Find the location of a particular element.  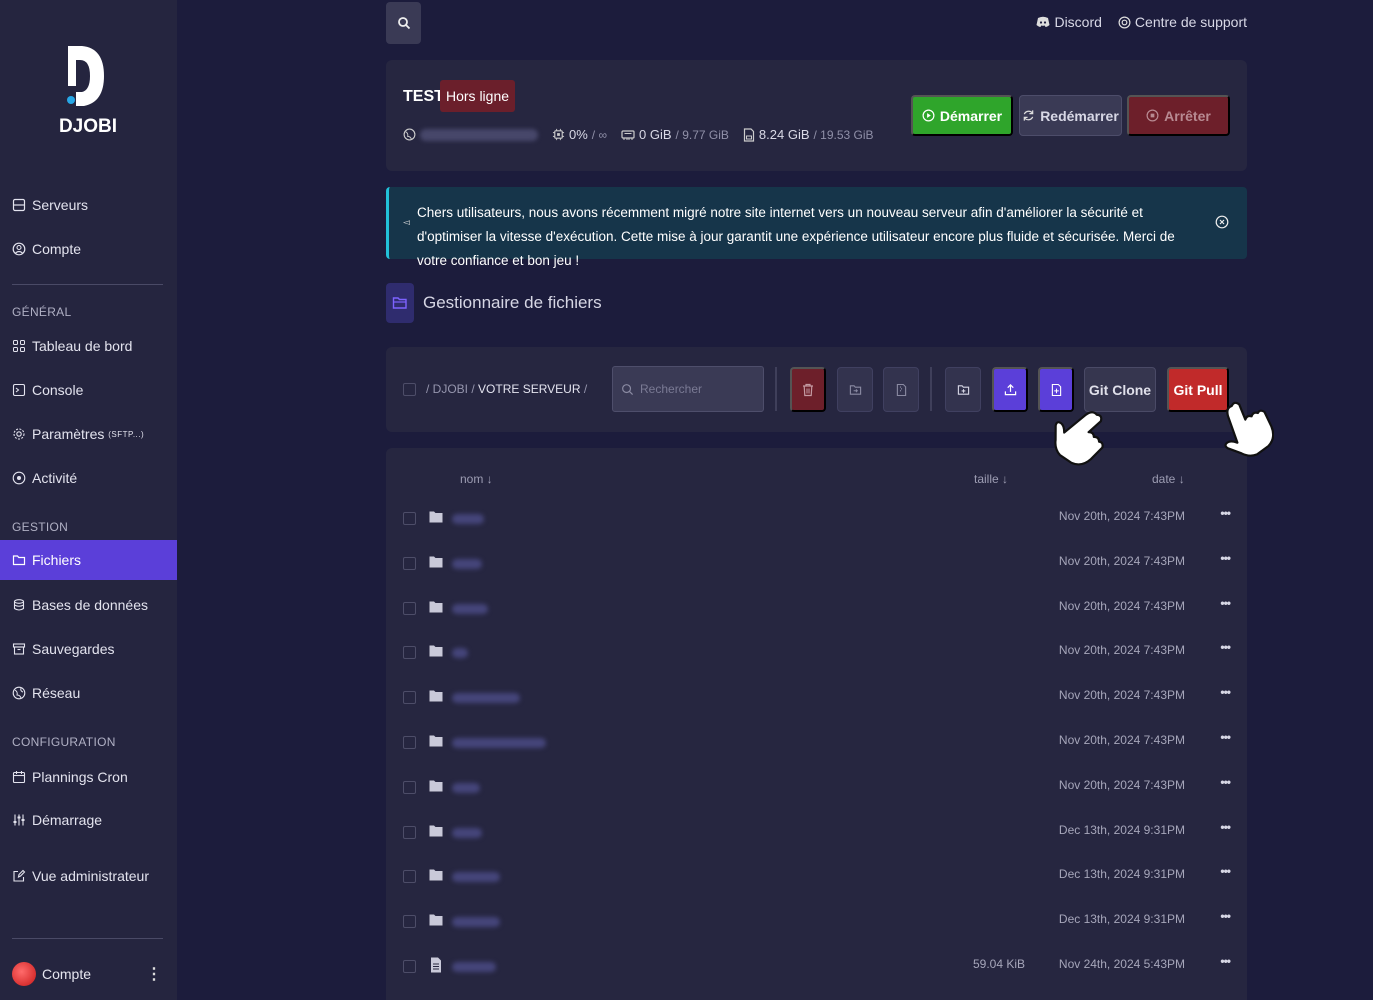

sidebar-item-label: Tableau de bord is located at coordinates (82, 346).